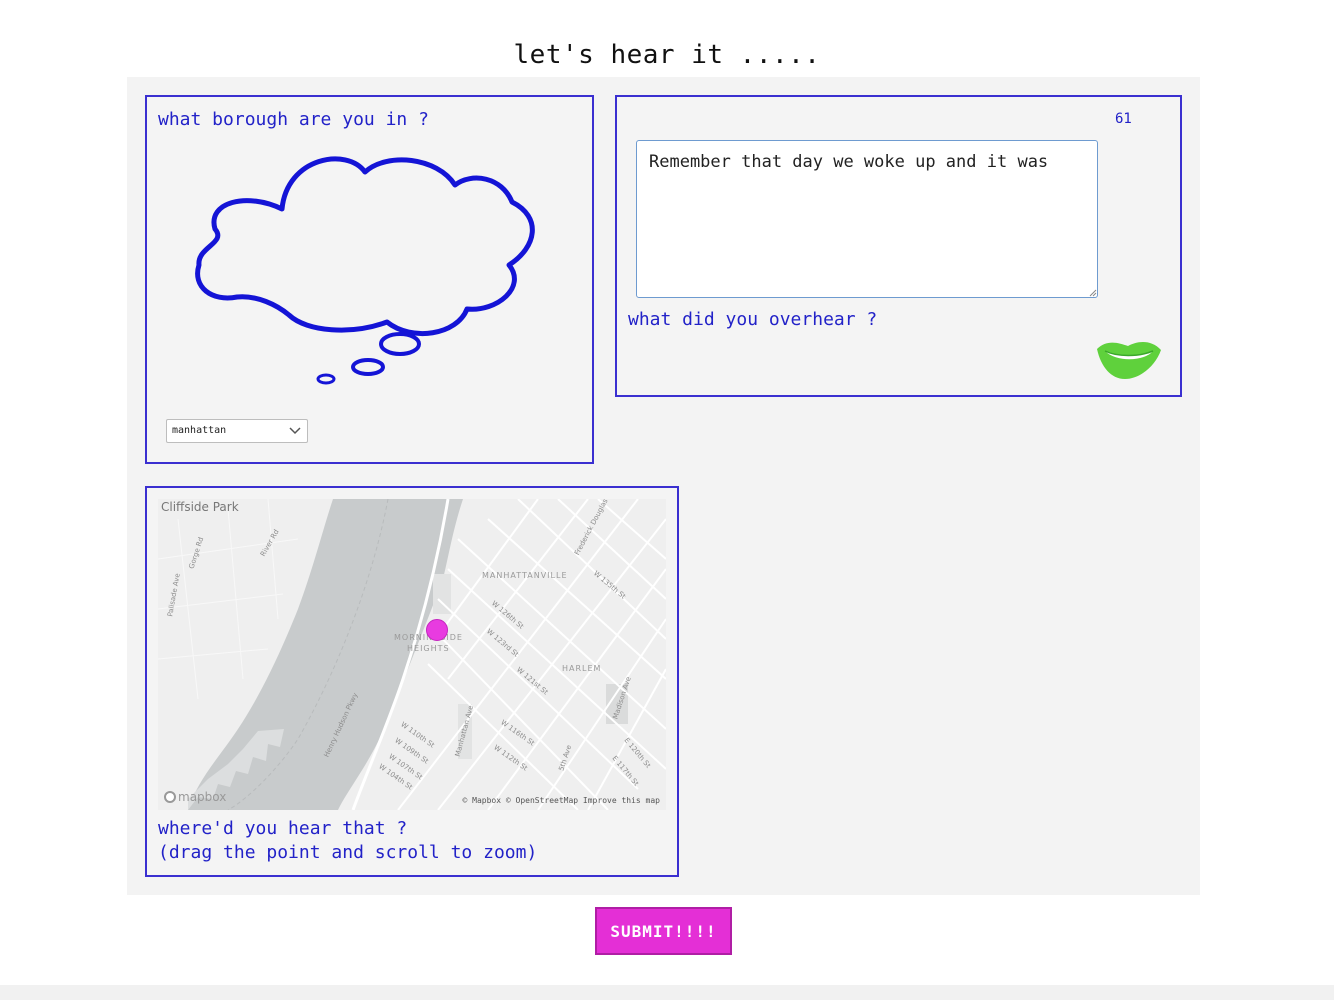 This screenshot has height=1000, width=1334. Describe the element at coordinates (753, 319) in the screenshot. I see `overhear-question: what did you overhear ?` at that location.